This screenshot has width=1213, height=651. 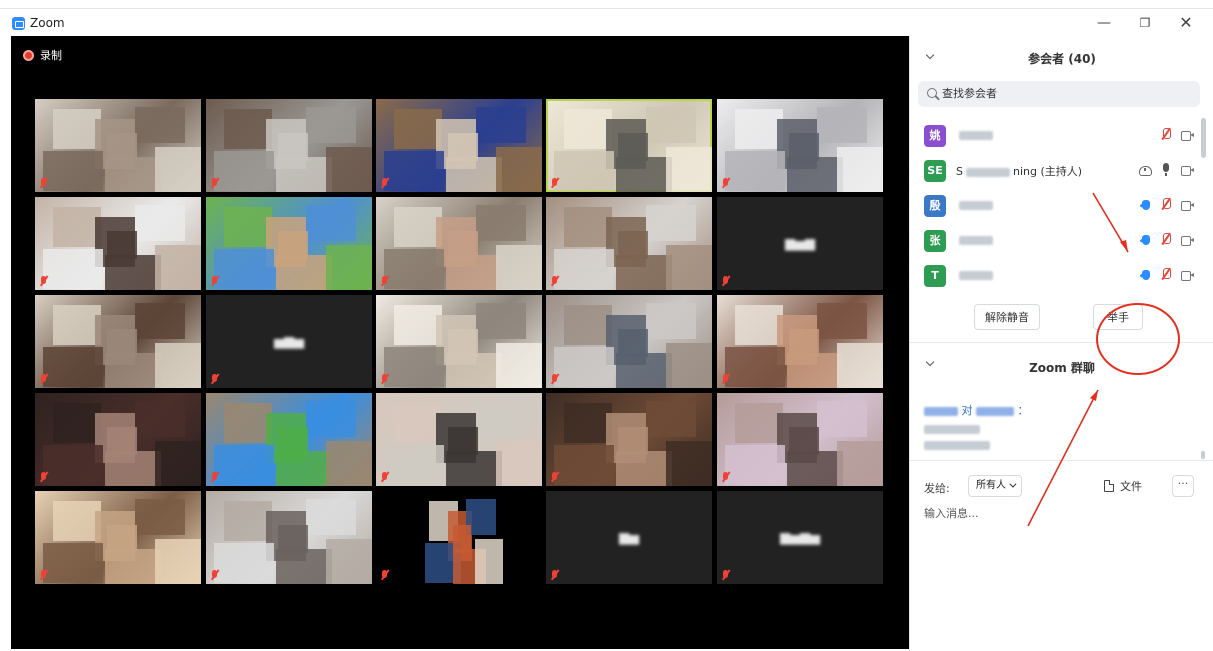 What do you see at coordinates (937, 488) in the screenshot?
I see `send-to-label: 发给:` at bounding box center [937, 488].